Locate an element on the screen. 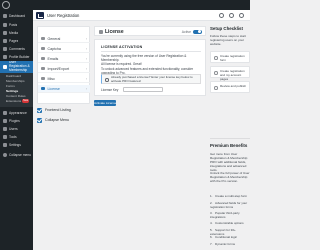 The height and width of the screenshot is (250, 320). license-toggle is located at coordinates (197, 31).